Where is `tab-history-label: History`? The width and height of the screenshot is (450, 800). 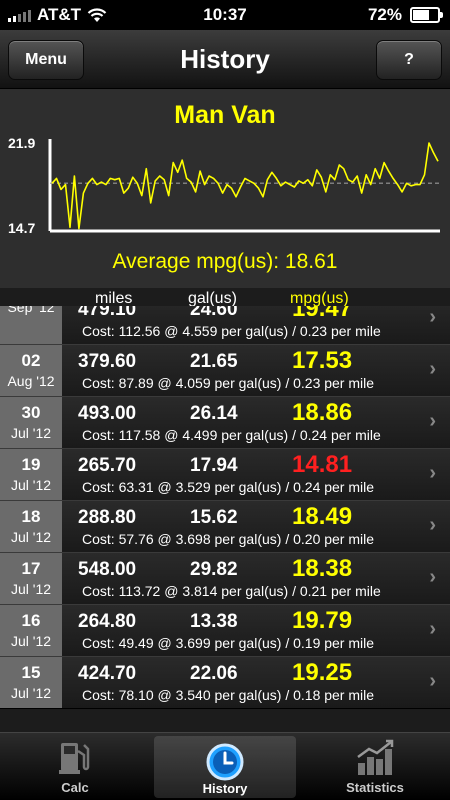
tab-history-label: History is located at coordinates (225, 788).